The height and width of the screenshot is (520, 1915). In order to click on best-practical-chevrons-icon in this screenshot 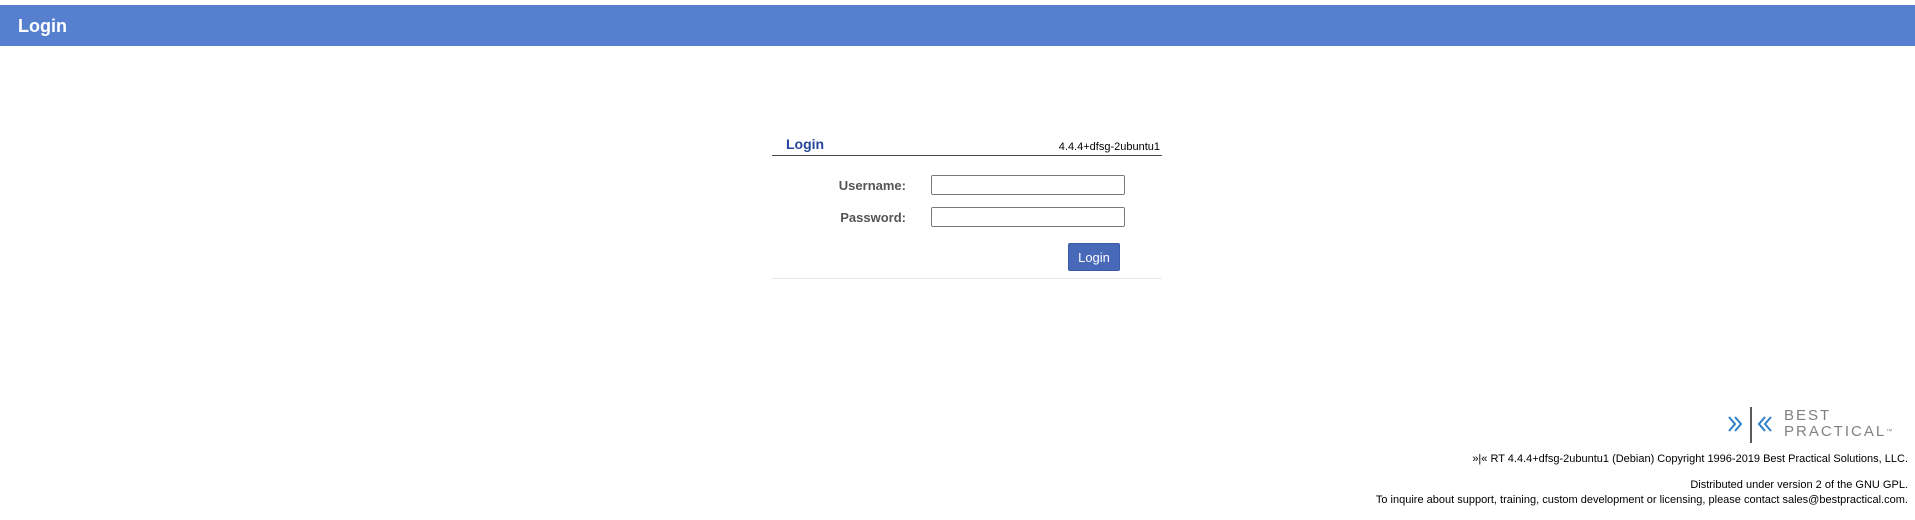, I will do `click(1750, 425)`.